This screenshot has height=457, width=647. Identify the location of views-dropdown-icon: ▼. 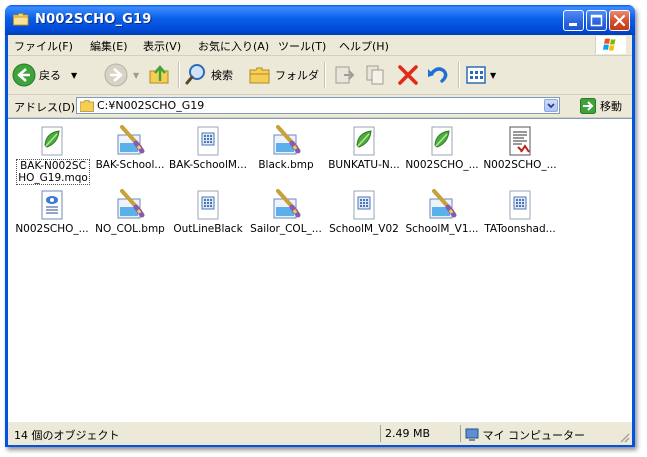
(493, 75).